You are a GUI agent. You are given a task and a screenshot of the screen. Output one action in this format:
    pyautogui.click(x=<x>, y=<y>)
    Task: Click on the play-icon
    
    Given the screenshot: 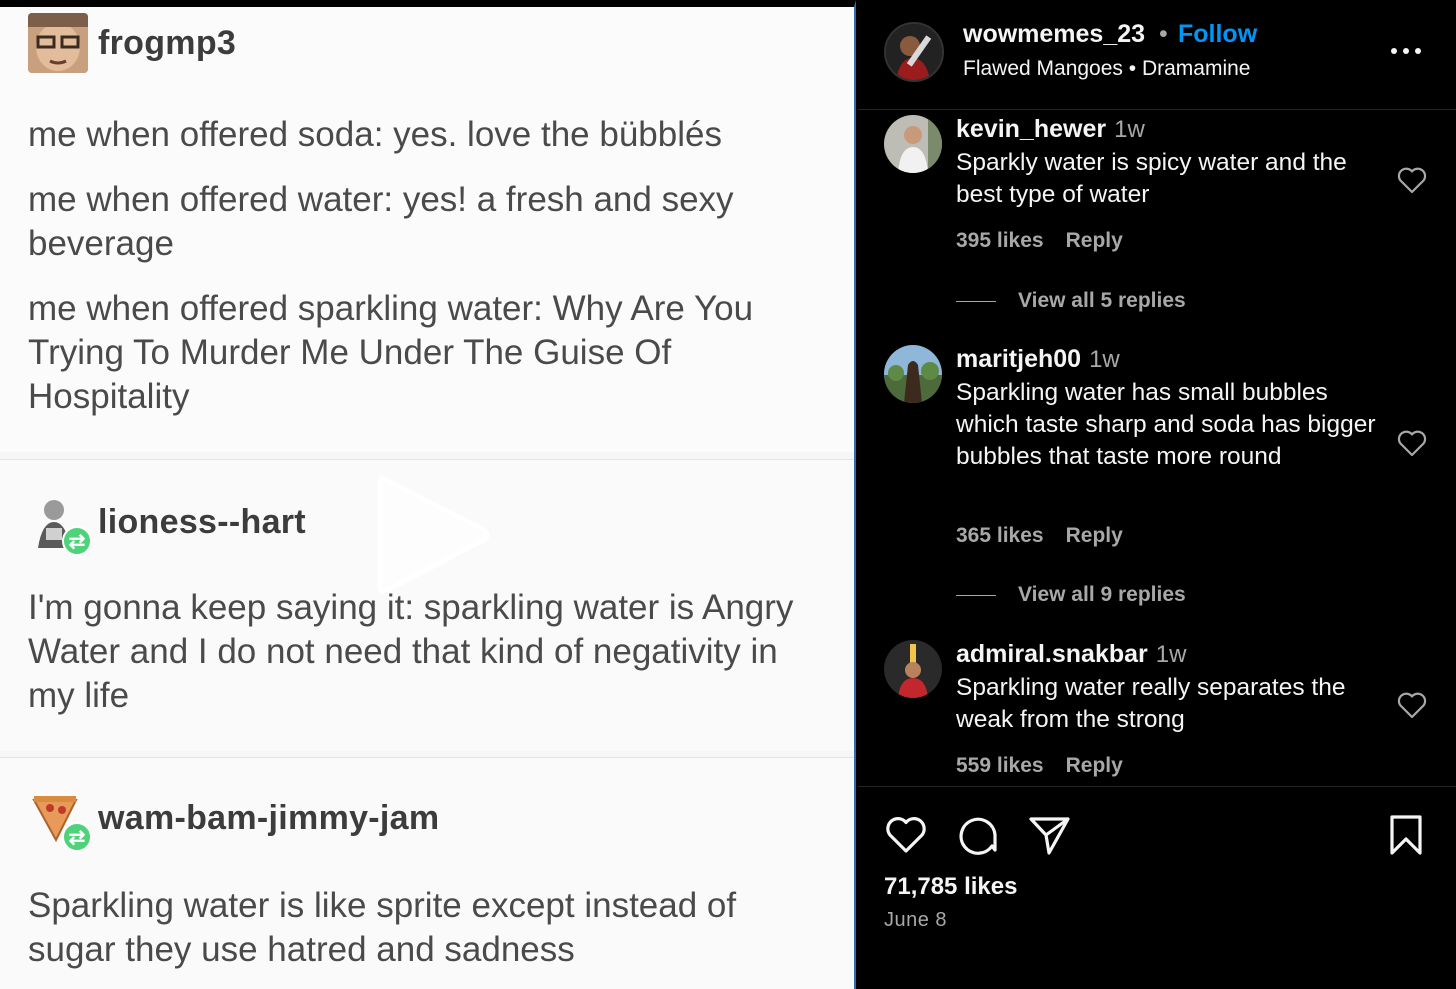 What is the action you would take?
    pyautogui.click(x=434, y=535)
    